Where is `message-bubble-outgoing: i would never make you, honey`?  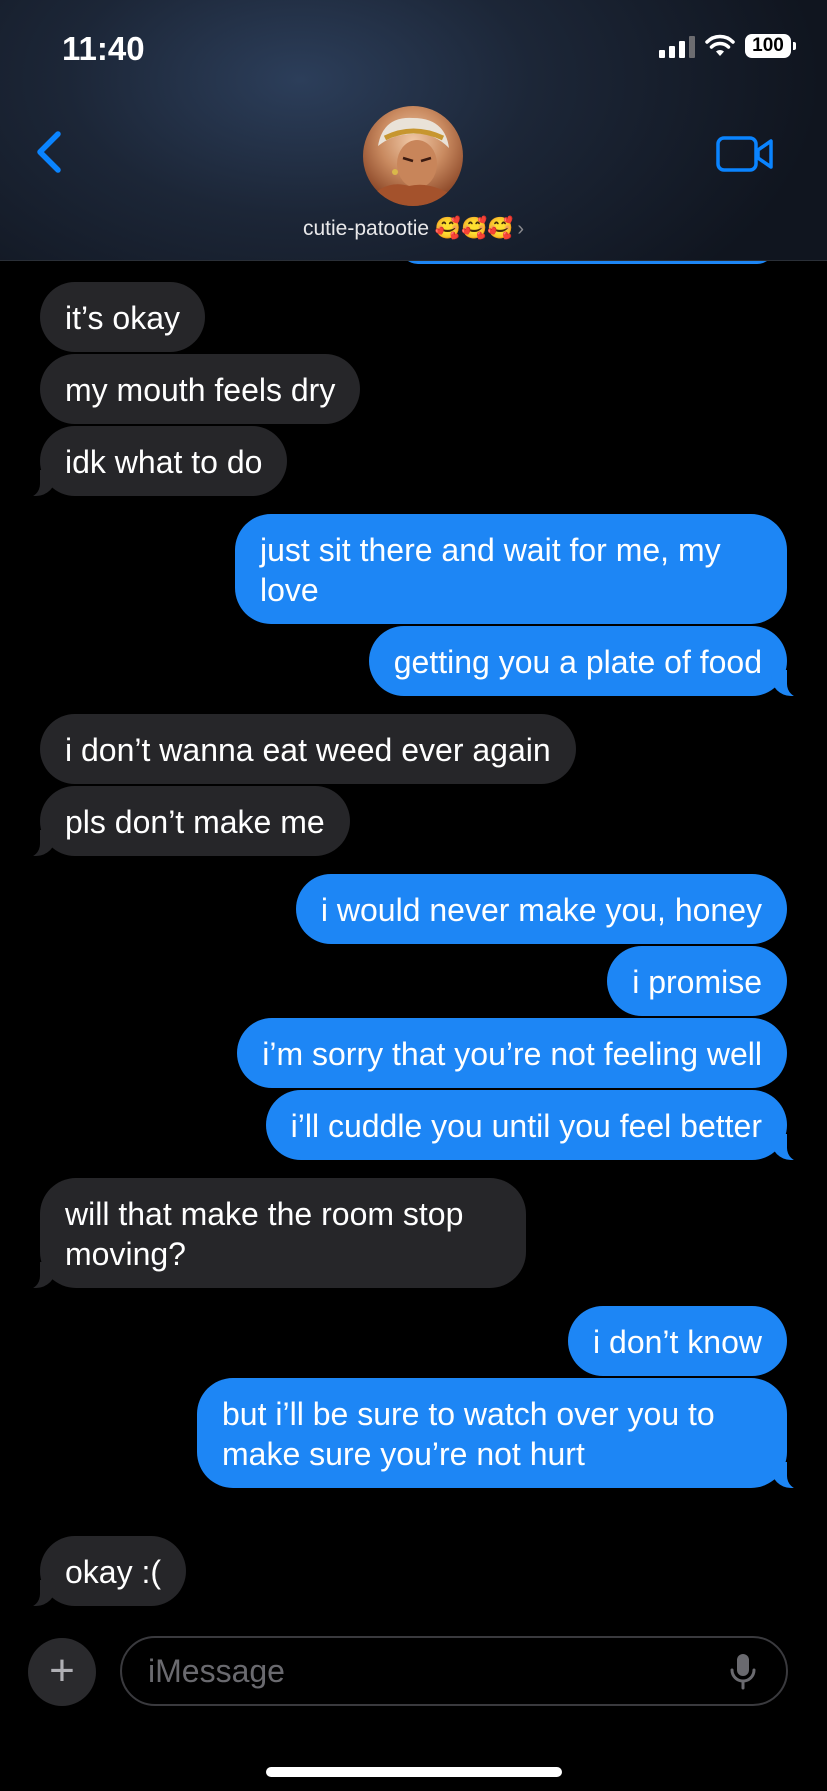 message-bubble-outgoing: i would never make you, honey is located at coordinates (541, 909).